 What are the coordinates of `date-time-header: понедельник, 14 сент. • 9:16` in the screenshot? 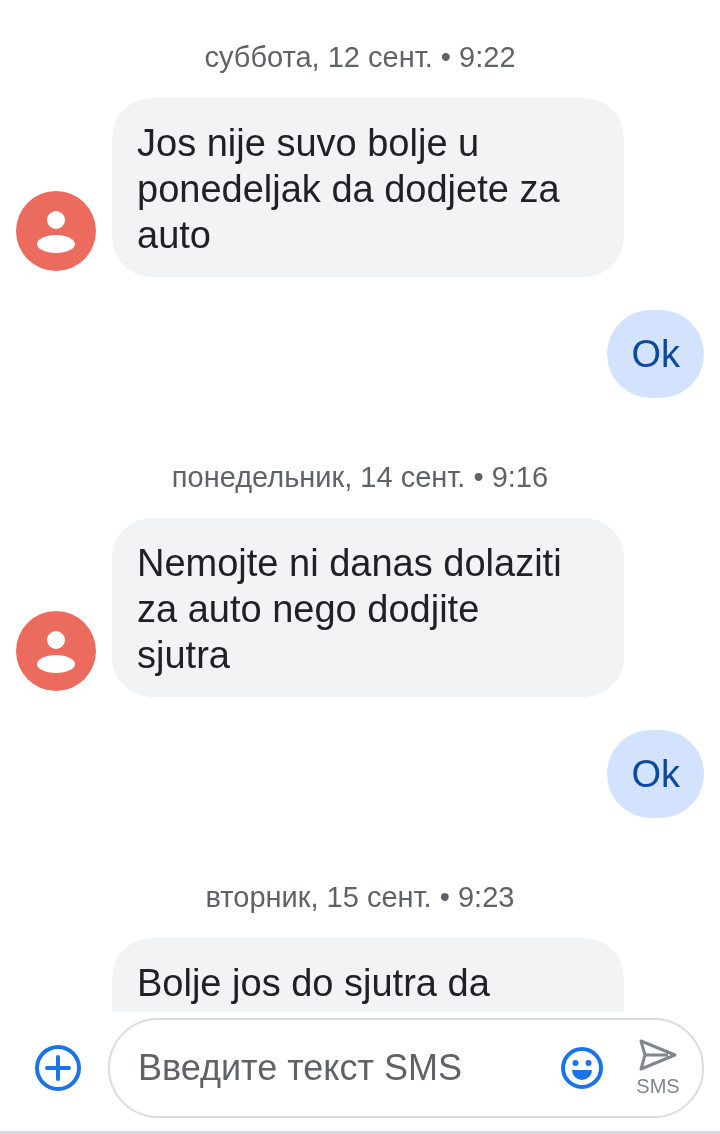 It's located at (360, 477).